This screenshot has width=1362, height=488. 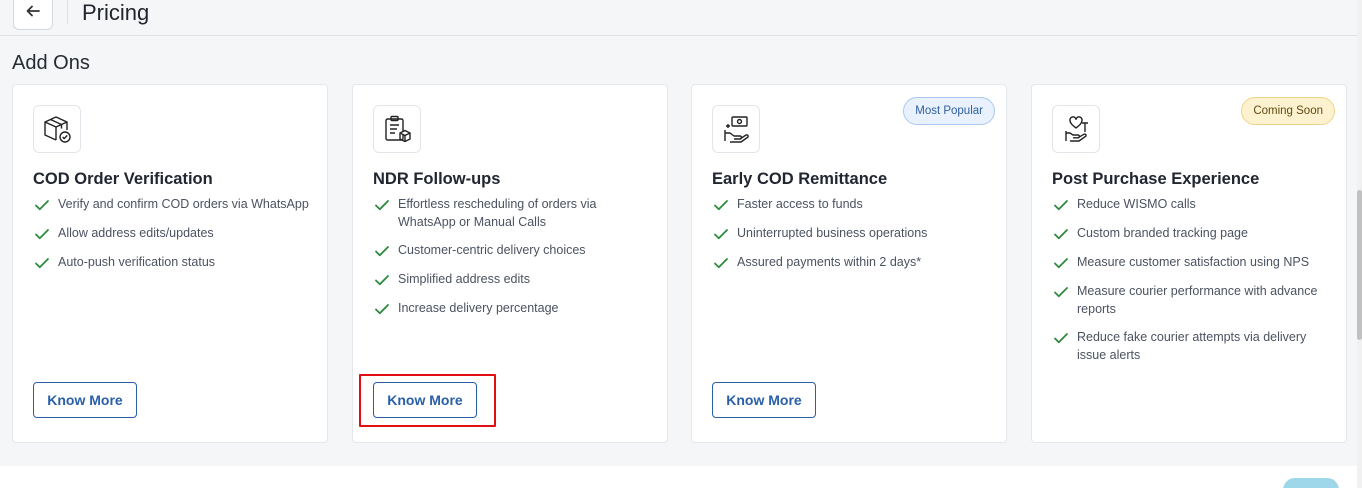 What do you see at coordinates (1359, 265) in the screenshot?
I see `scrollbar-thumb` at bounding box center [1359, 265].